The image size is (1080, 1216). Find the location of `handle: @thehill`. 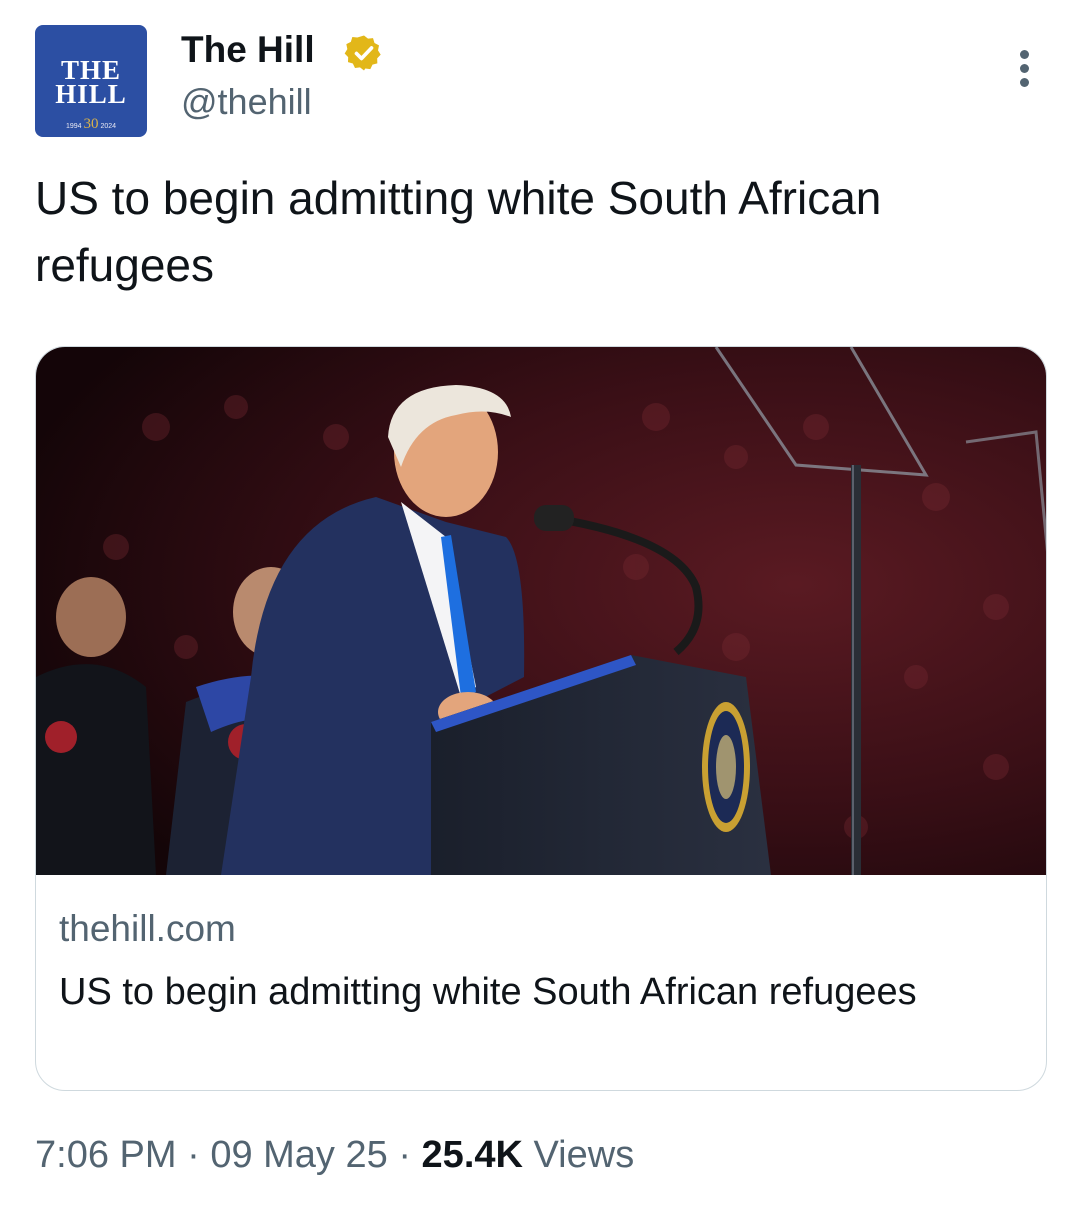

handle: @thehill is located at coordinates (246, 102).